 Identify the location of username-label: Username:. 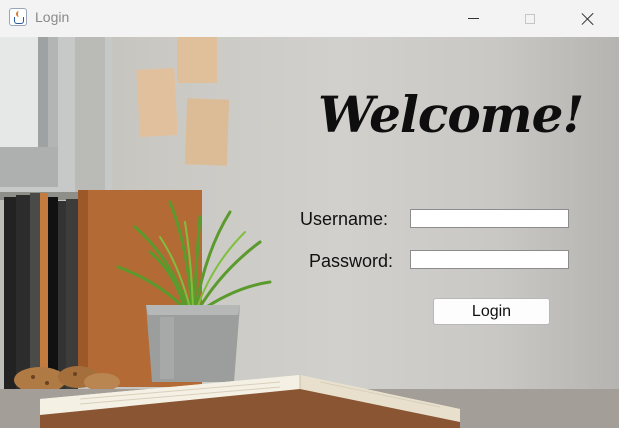
(344, 219).